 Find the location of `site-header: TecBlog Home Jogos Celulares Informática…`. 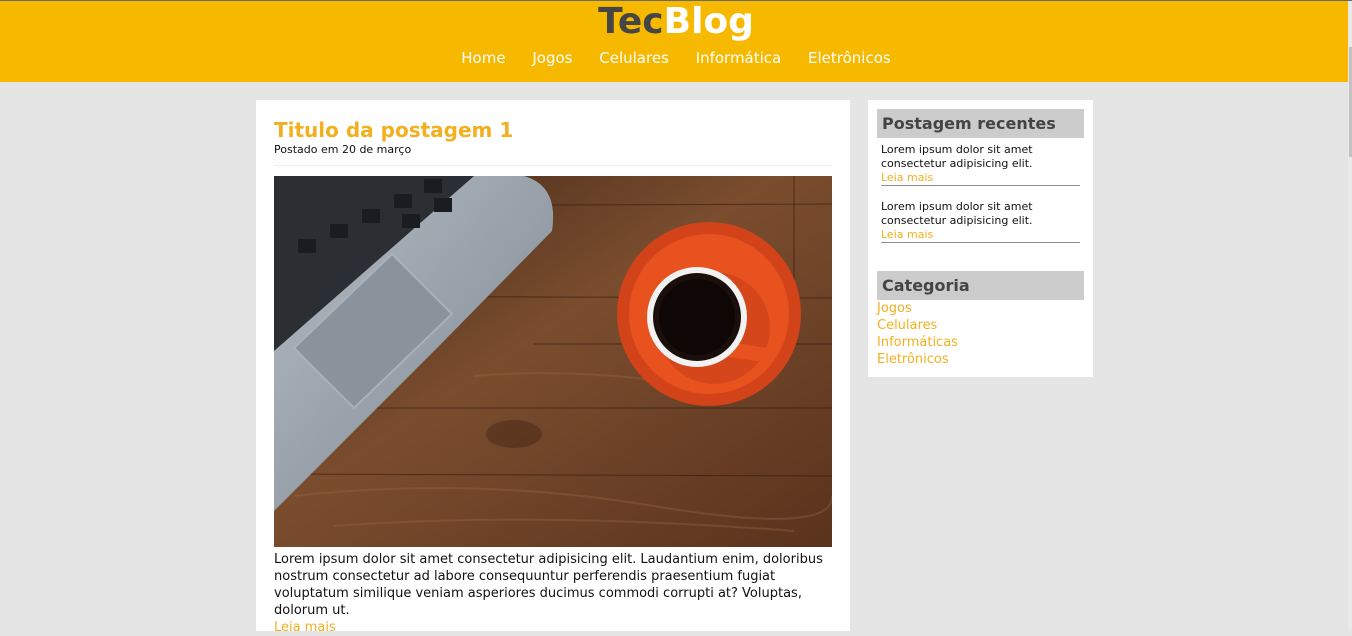

site-header: TecBlog Home Jogos Celulares Informática… is located at coordinates (676, 41).